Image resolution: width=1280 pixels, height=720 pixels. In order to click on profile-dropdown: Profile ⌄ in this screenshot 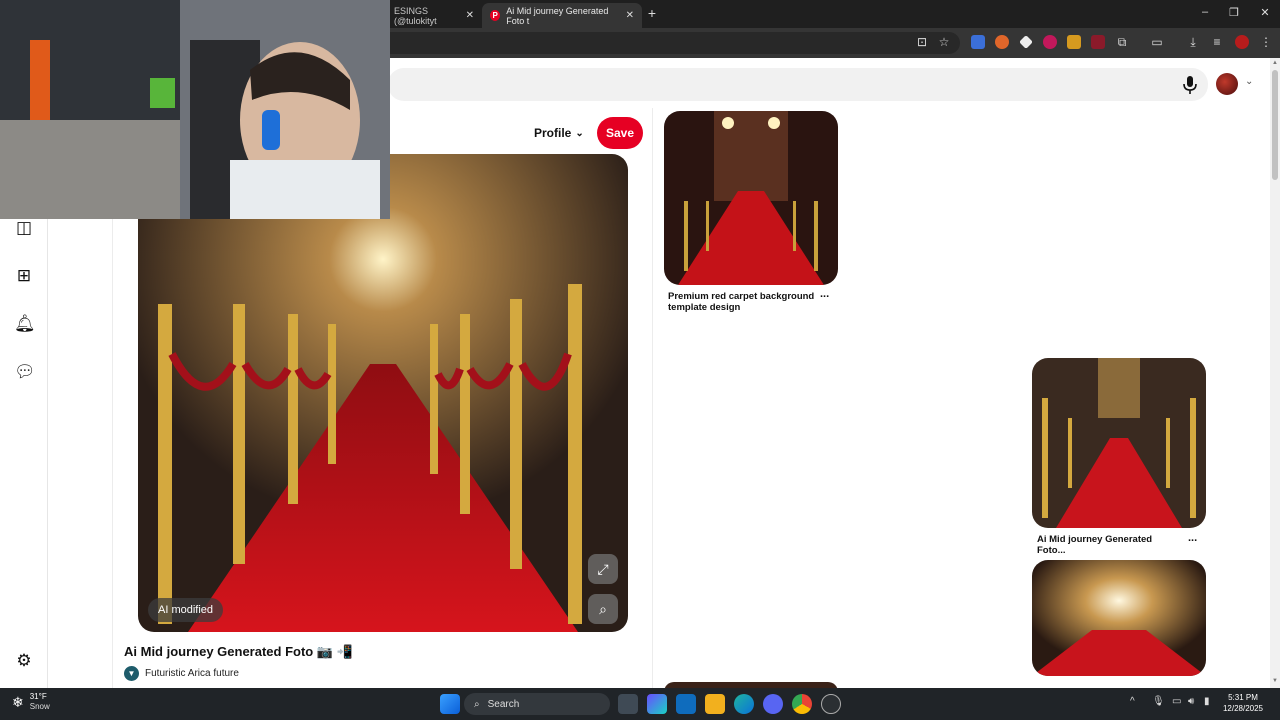, I will do `click(559, 133)`.